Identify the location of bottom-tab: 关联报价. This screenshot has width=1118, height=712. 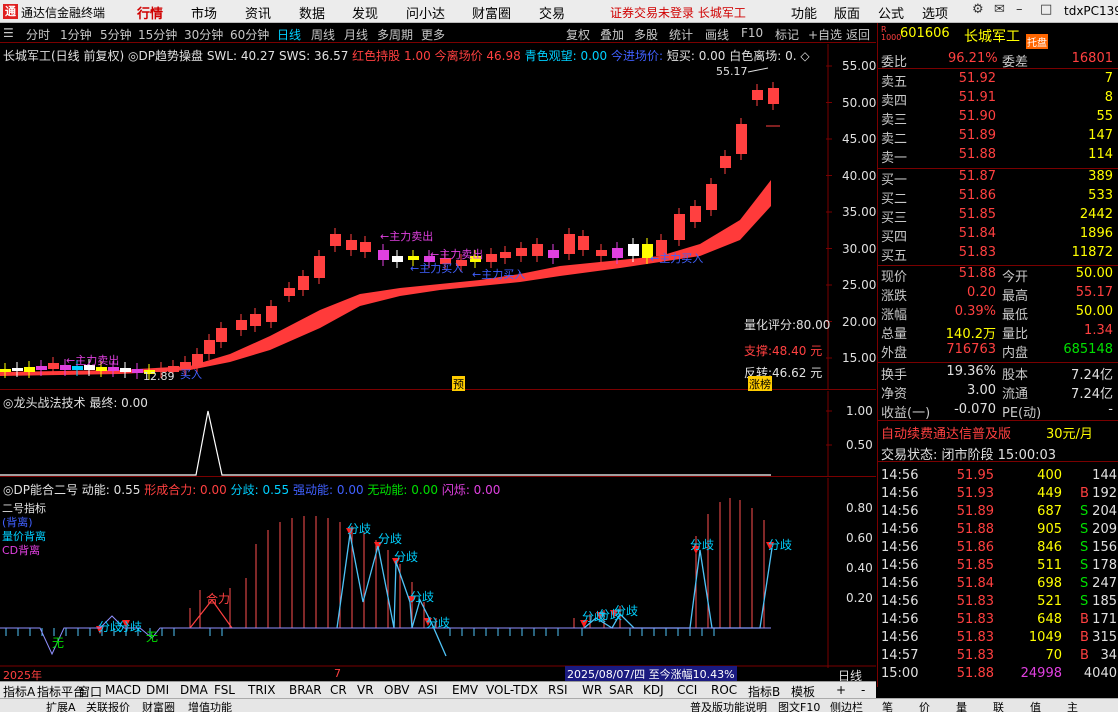
(108, 705).